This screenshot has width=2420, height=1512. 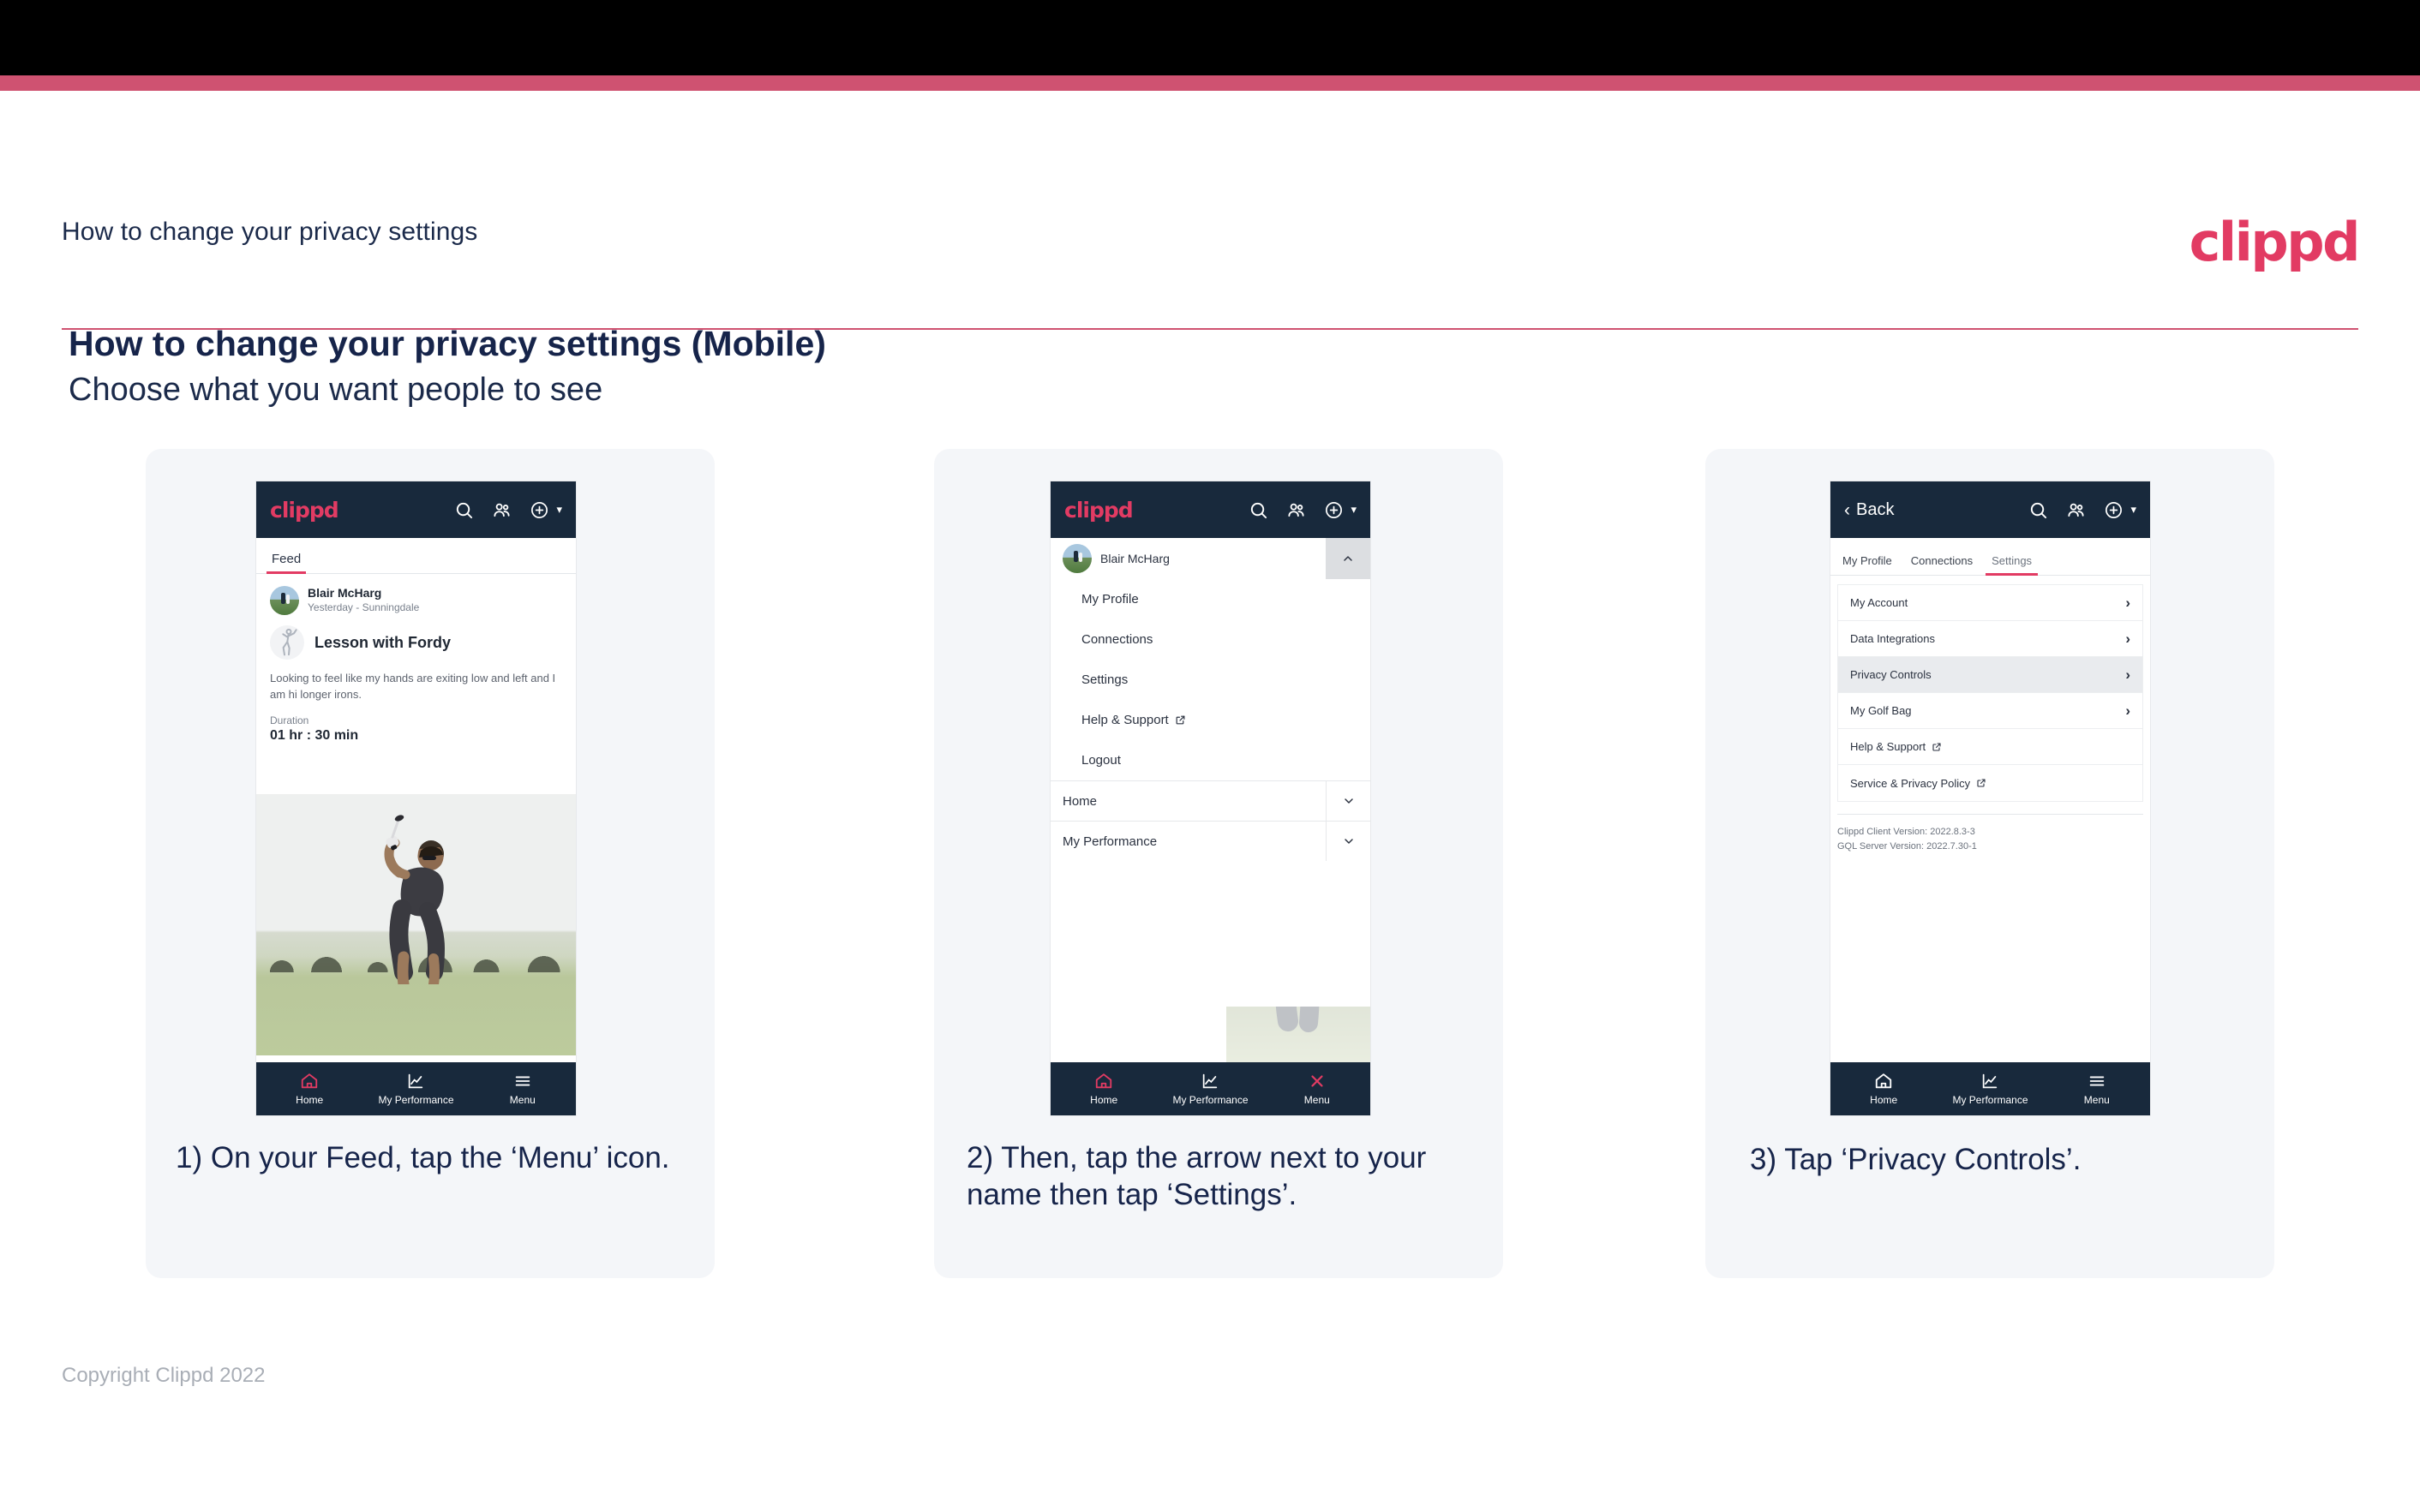 I want to click on phone2-appbar: clippd ▾, so click(x=1210, y=509).